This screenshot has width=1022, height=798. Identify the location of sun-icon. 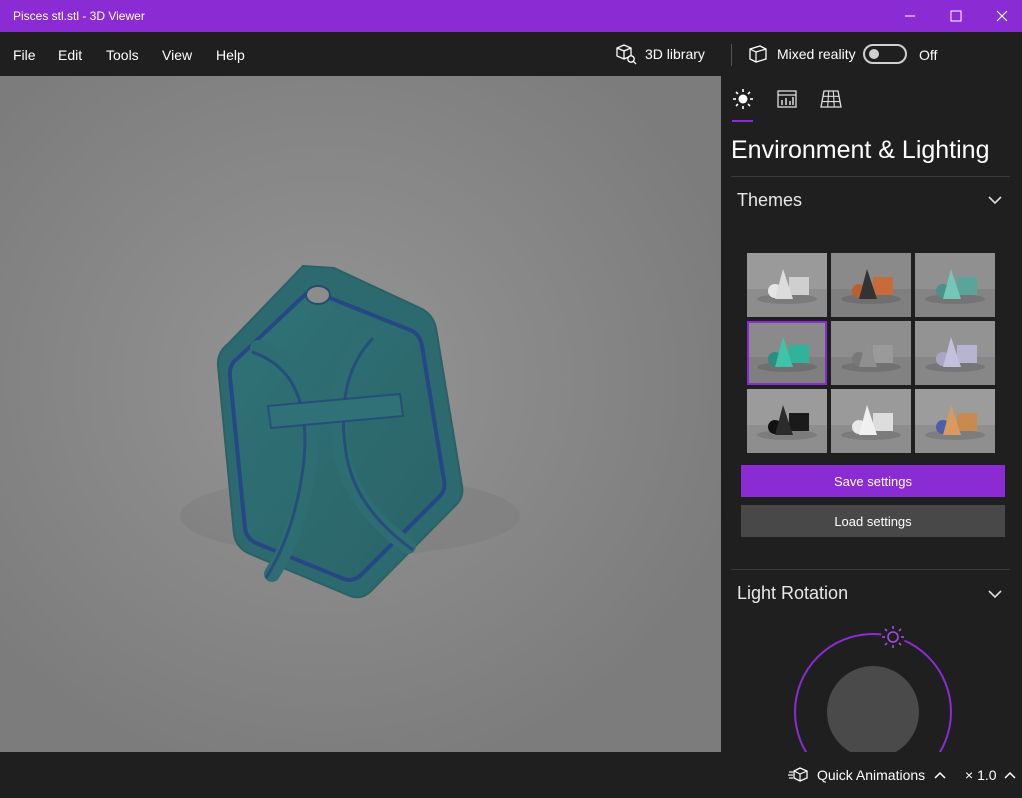
(743, 99).